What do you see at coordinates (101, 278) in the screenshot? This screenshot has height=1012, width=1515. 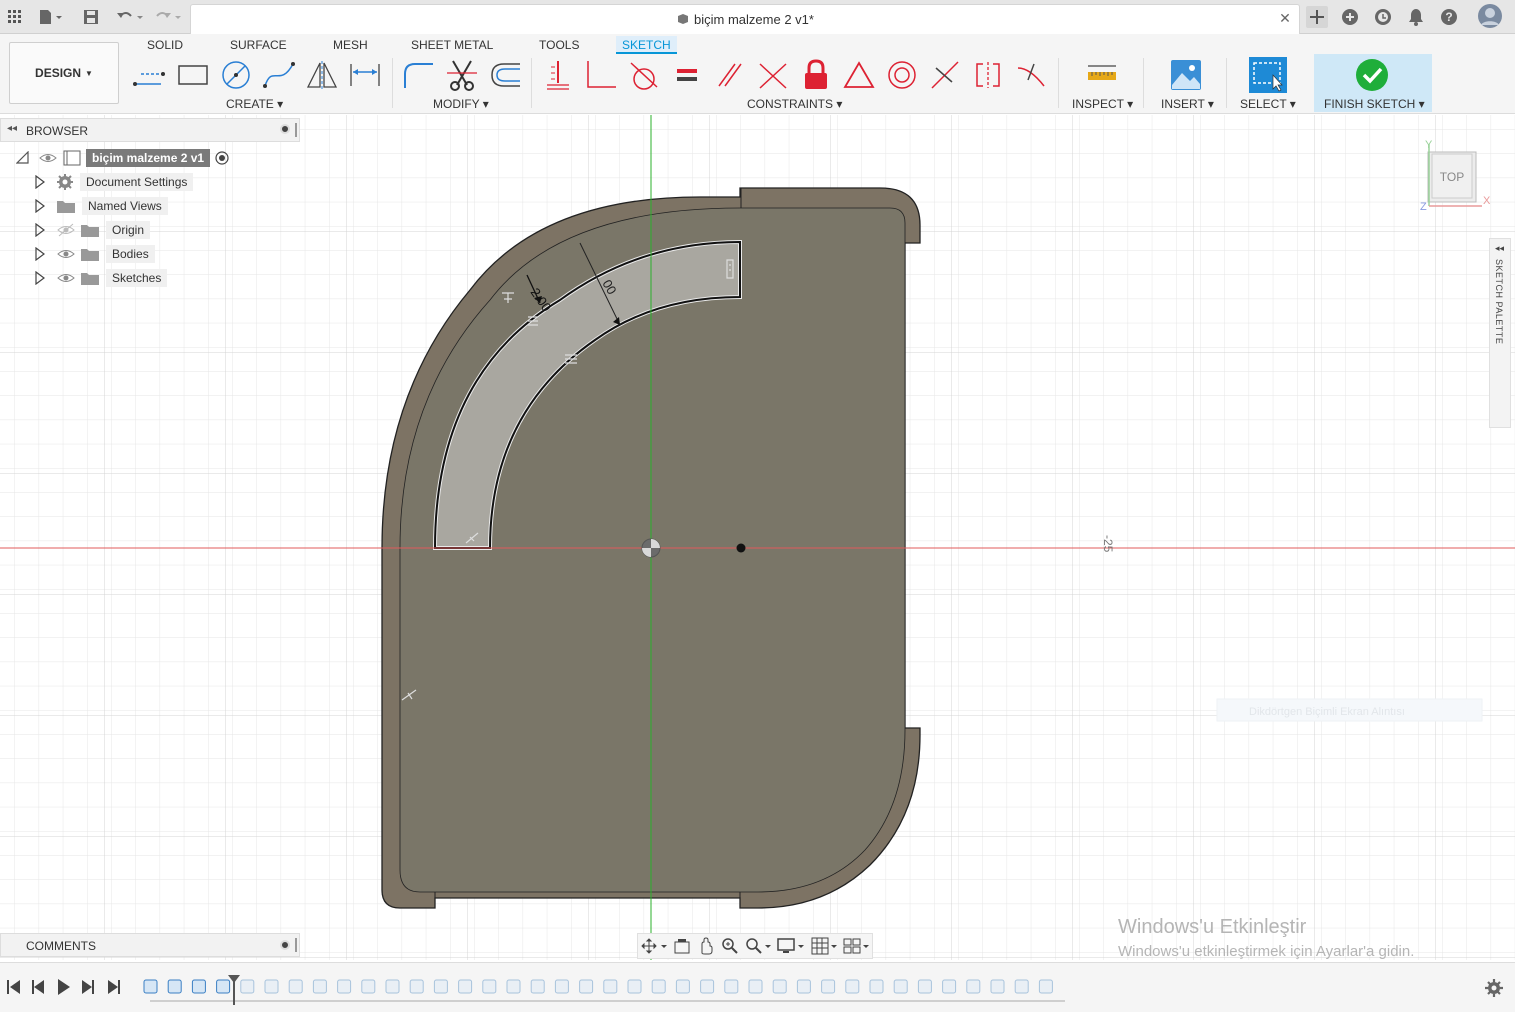 I see `tree-item-sketches: Sketches` at bounding box center [101, 278].